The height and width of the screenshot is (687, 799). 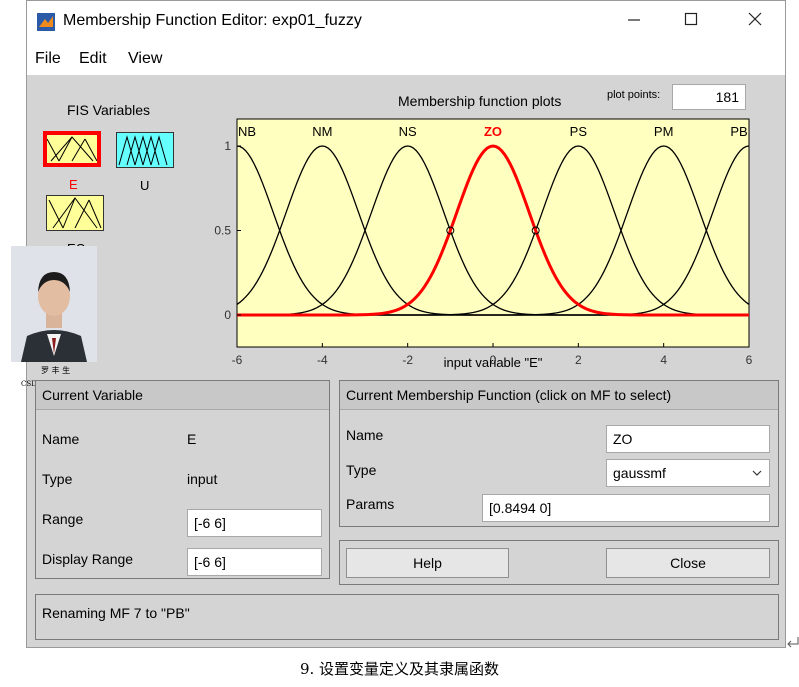 What do you see at coordinates (757, 473) in the screenshot?
I see `chevron-down-icon` at bounding box center [757, 473].